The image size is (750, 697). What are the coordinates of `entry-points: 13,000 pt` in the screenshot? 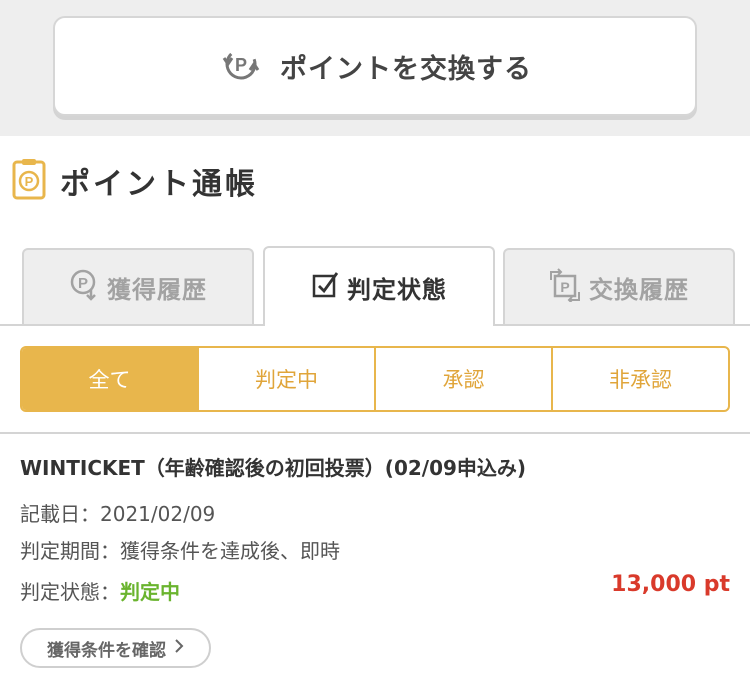 It's located at (670, 584).